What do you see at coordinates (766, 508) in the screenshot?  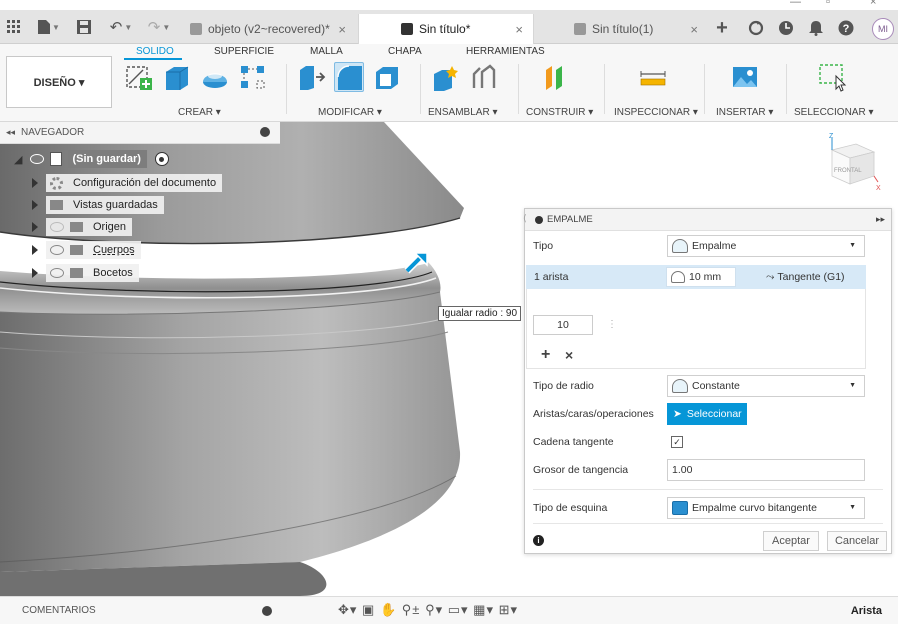 I see `esquina-dropdown: Empalme curvo bitangente ▼` at bounding box center [766, 508].